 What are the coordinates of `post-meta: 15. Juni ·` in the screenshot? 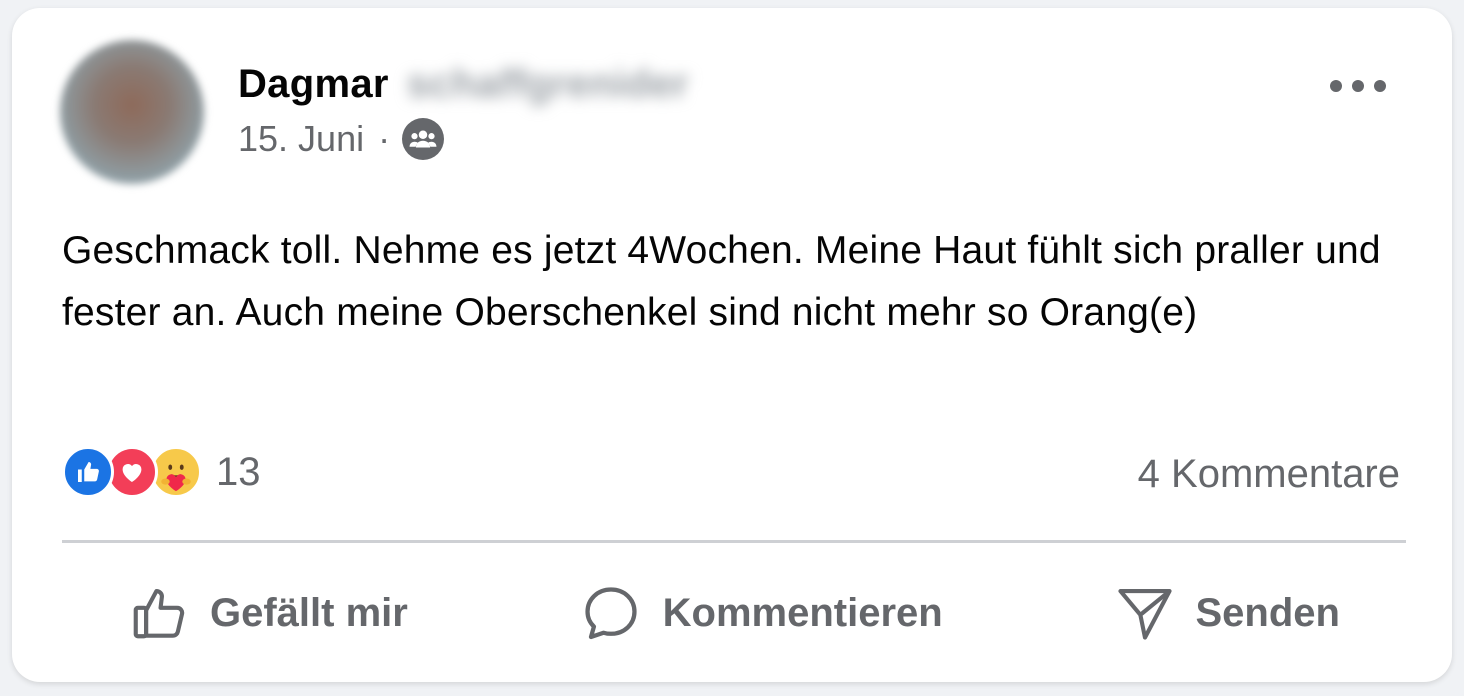 It's located at (341, 139).